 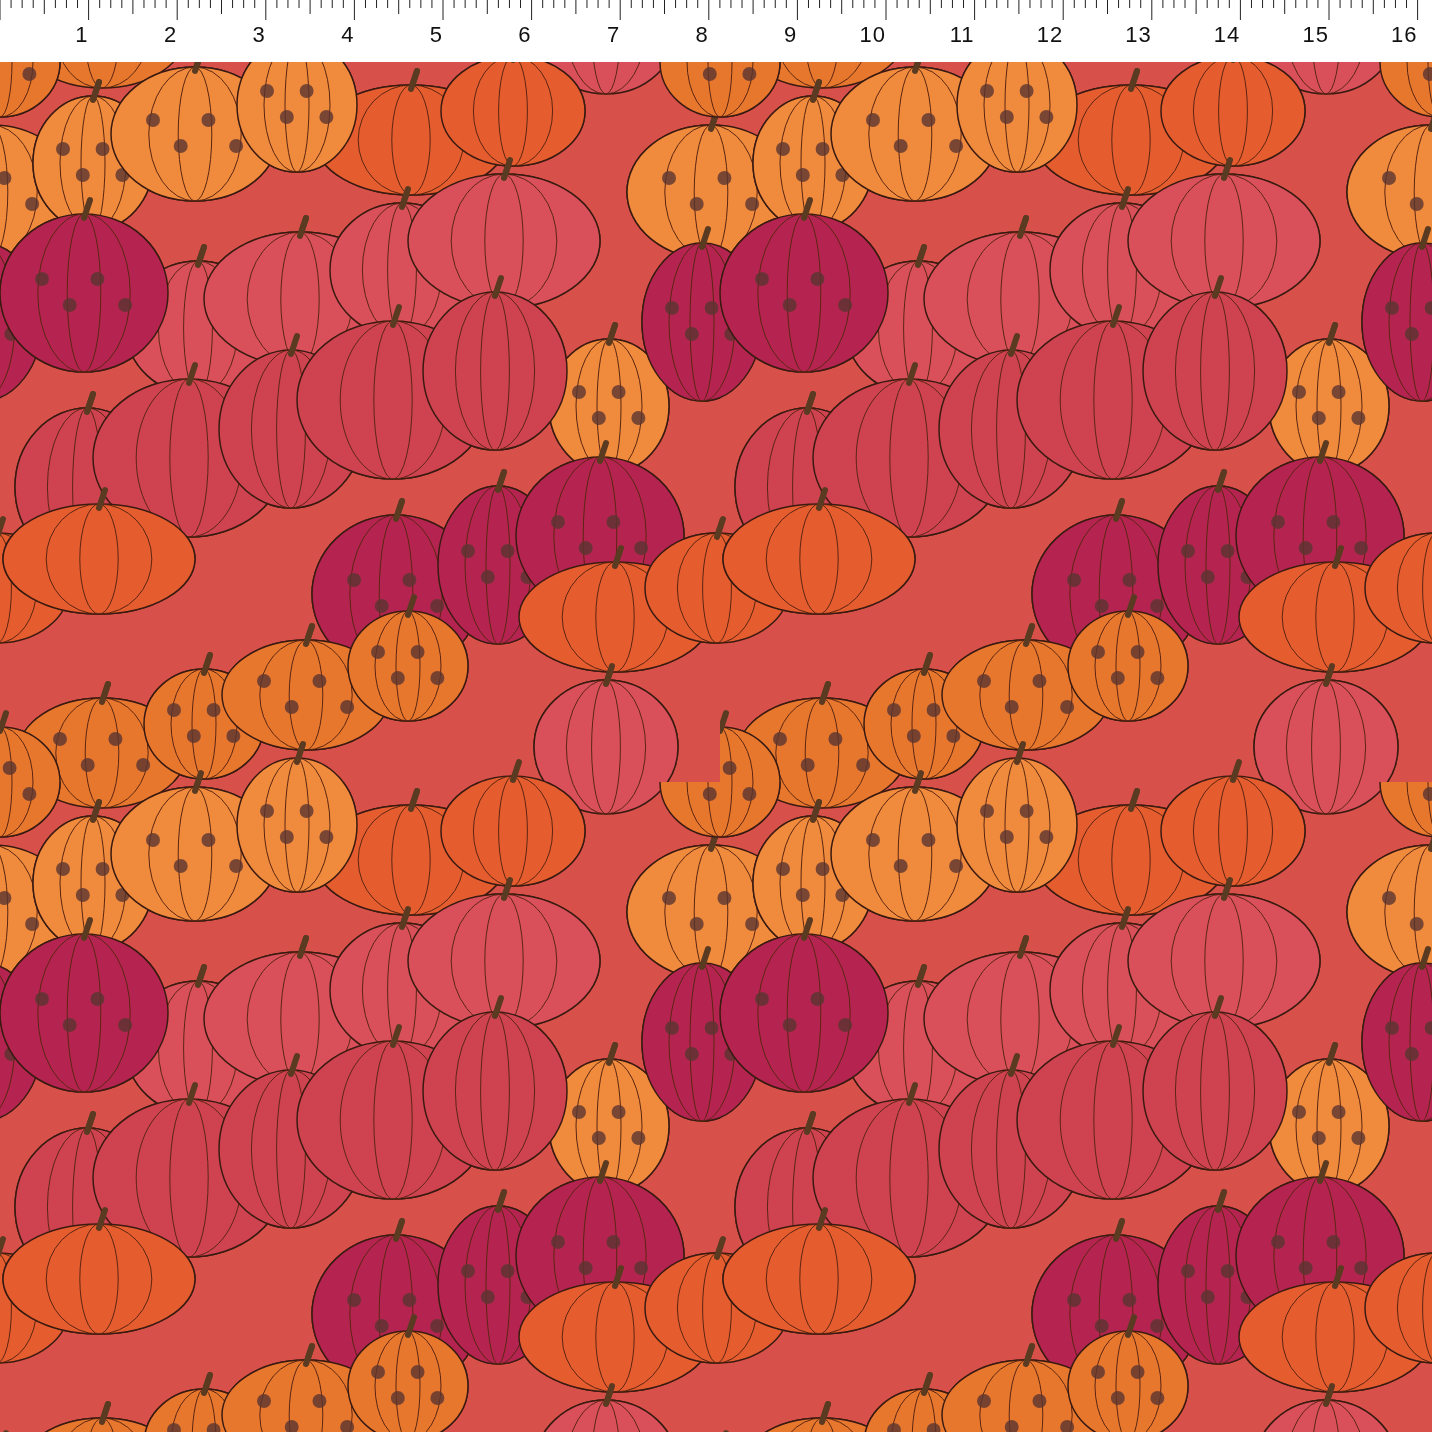 I want to click on ruler-number: 13, so click(x=1138, y=35).